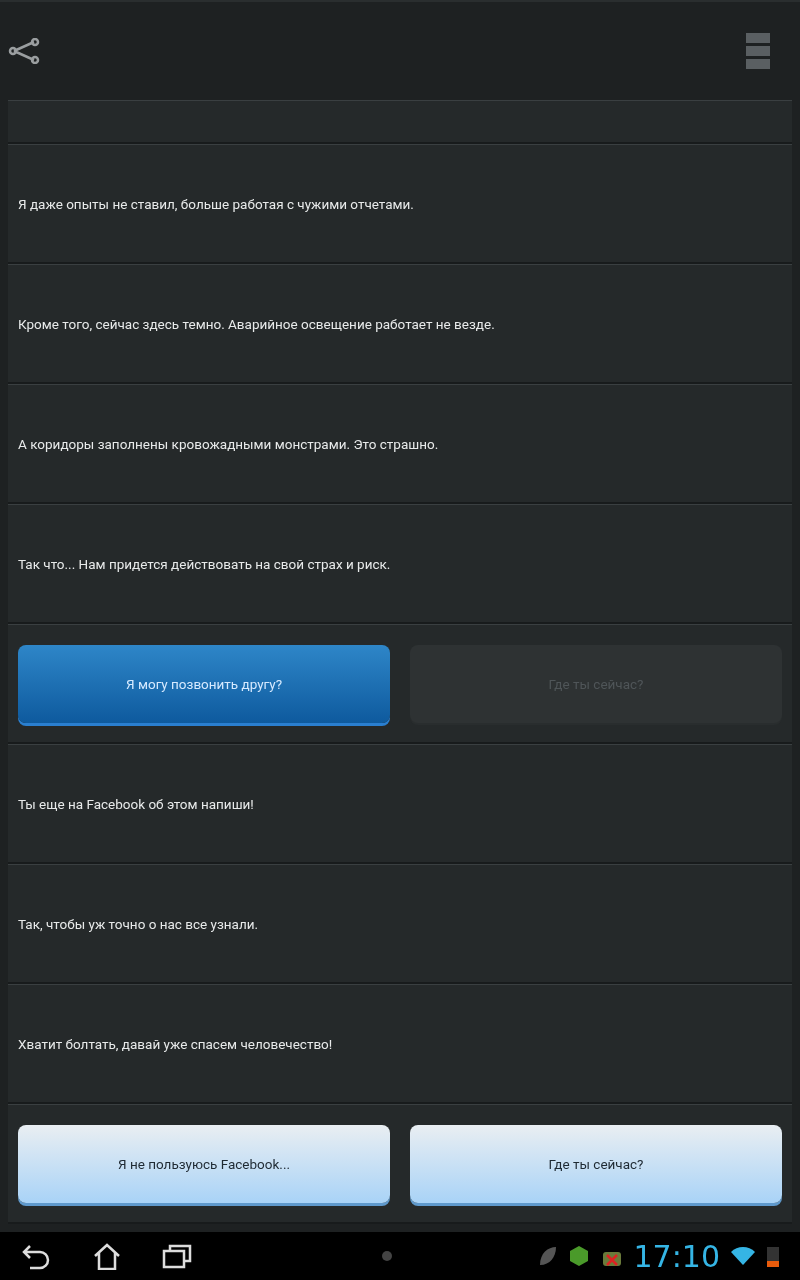 This screenshot has height=1280, width=800. I want to click on dialogue-line: Я даже опыты не ставил, больше работая с чужими отчетами., so click(216, 203).